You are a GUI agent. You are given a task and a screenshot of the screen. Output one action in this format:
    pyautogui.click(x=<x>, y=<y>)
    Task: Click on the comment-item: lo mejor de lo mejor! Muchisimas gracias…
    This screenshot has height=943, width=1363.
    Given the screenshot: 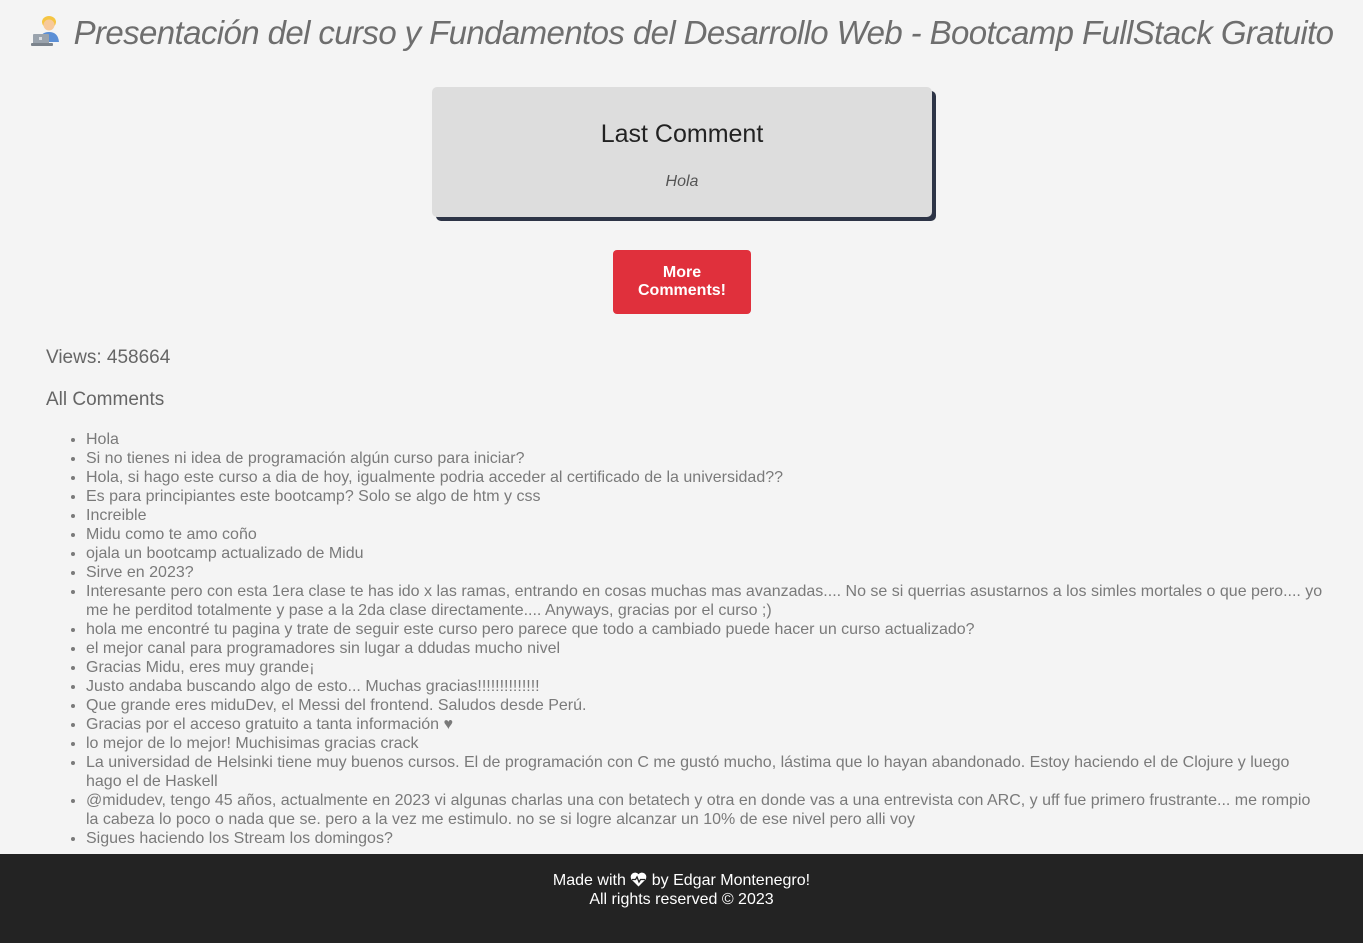 What is the action you would take?
    pyautogui.click(x=706, y=743)
    